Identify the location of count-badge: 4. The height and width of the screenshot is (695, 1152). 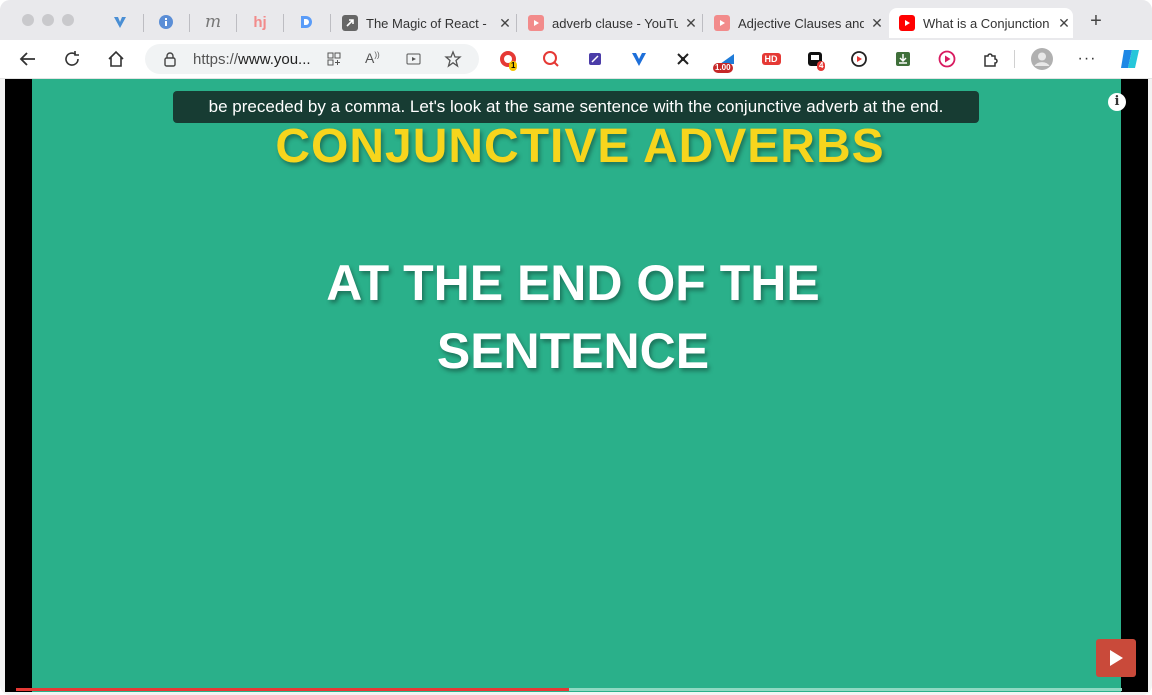
(821, 66).